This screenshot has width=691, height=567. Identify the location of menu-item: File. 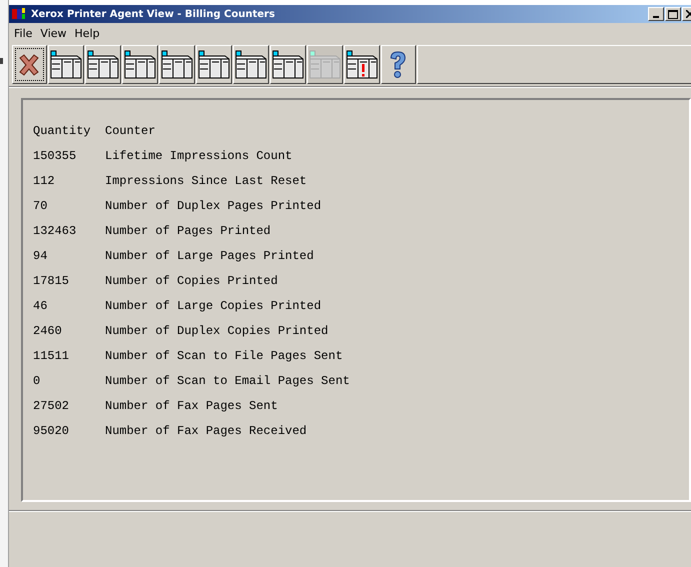
(26, 33).